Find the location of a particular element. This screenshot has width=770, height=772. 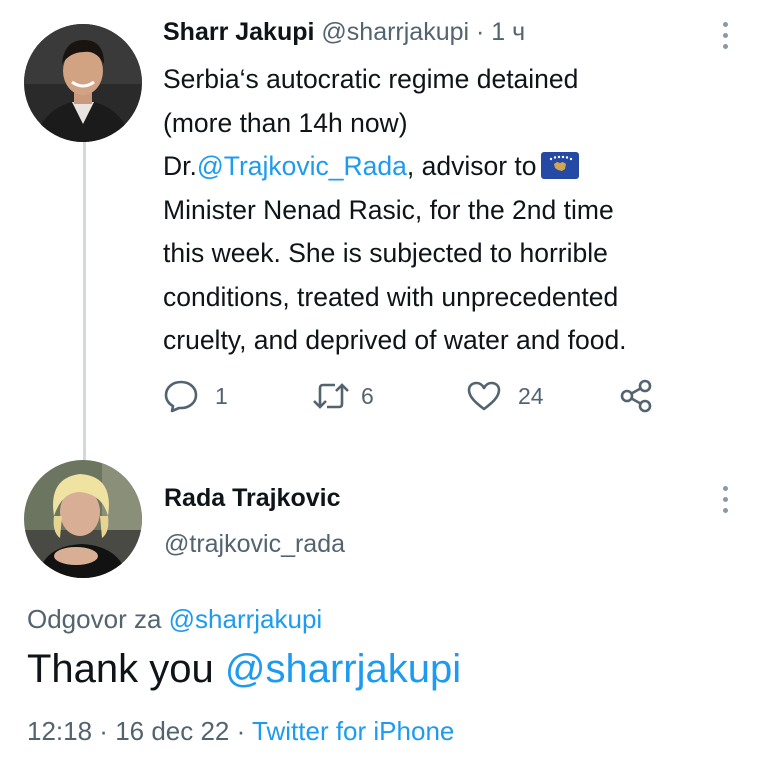

tweet-line: Dr.@Trajkovic_Rada, advisor to is located at coordinates (458, 167).